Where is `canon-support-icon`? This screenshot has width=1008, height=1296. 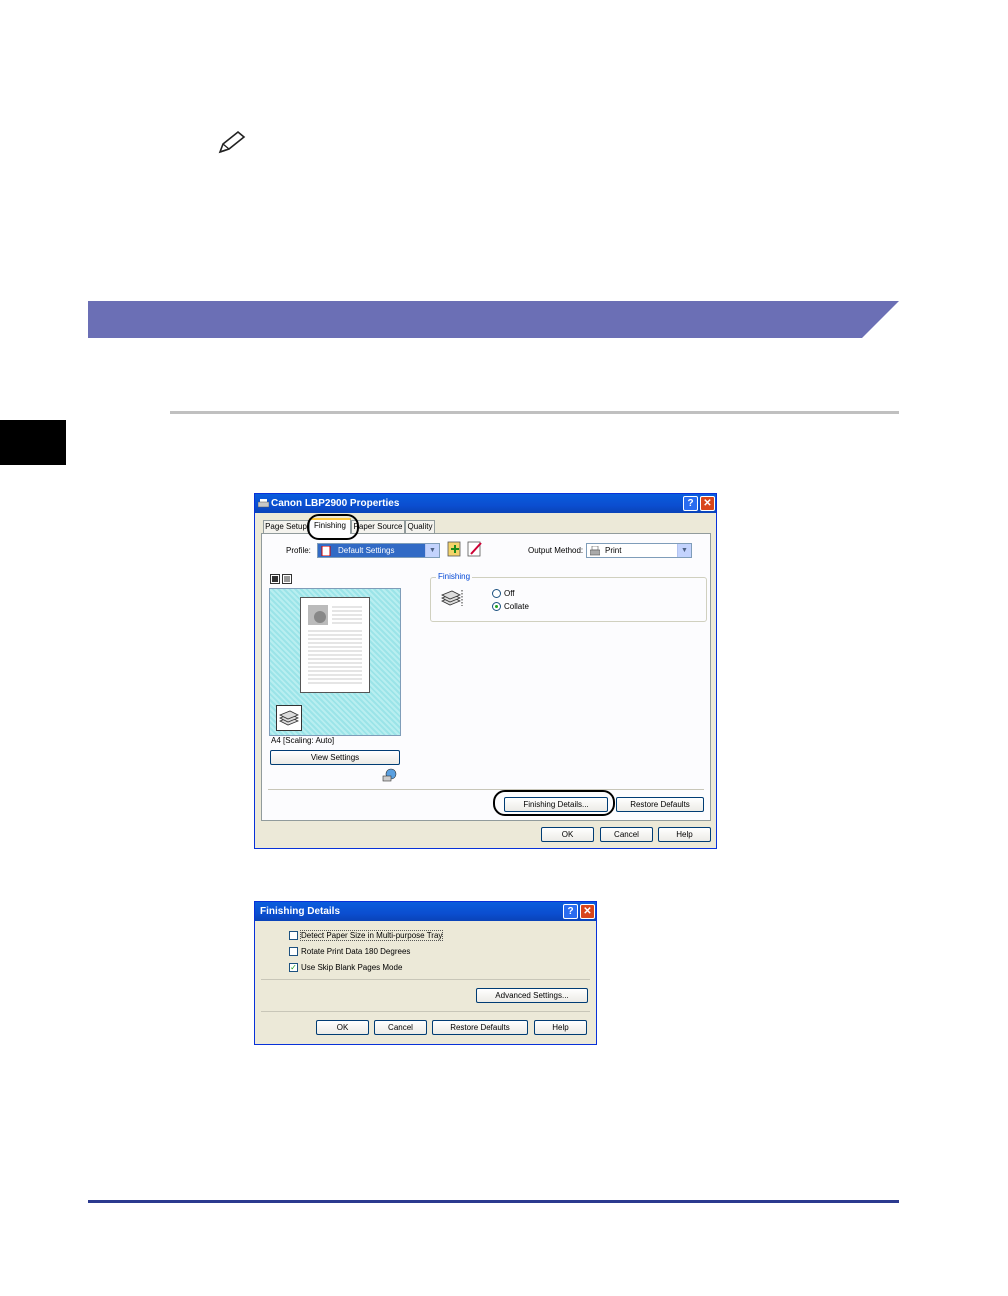 canon-support-icon is located at coordinates (390, 775).